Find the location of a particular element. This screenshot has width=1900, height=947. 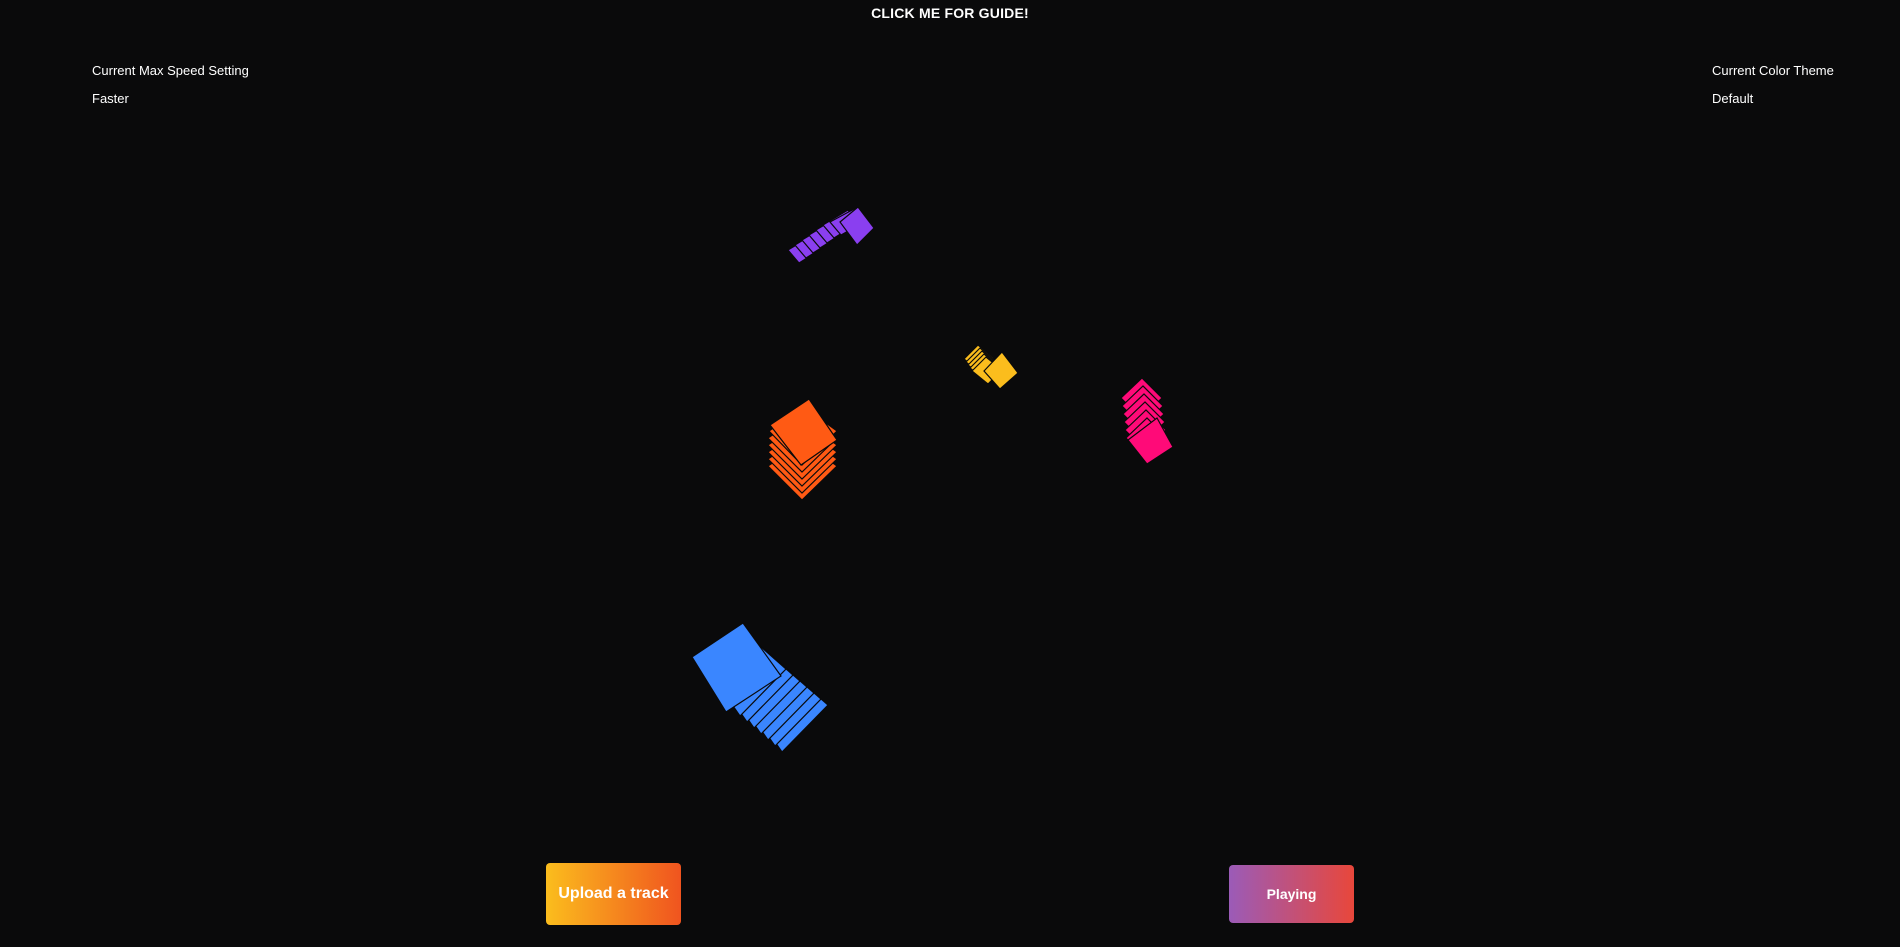

orange-cube-stack is located at coordinates (802, 449).